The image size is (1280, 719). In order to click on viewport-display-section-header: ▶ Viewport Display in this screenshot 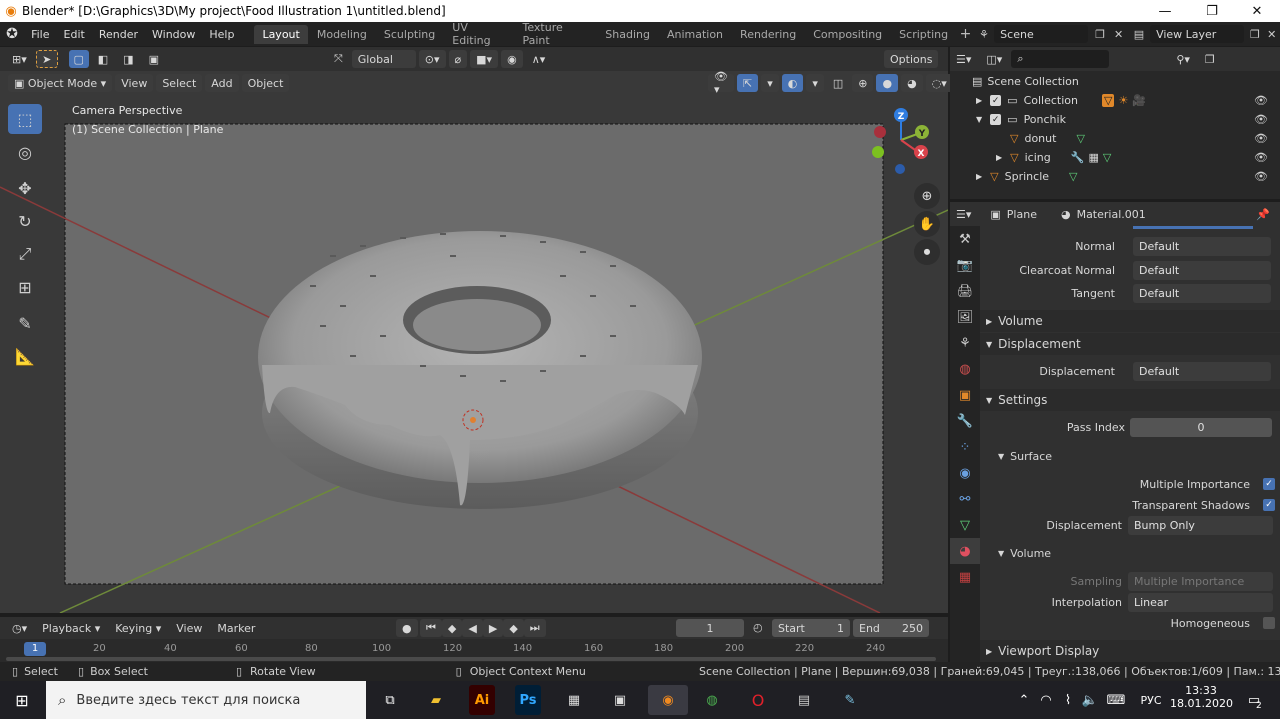, I will do `click(1130, 651)`.